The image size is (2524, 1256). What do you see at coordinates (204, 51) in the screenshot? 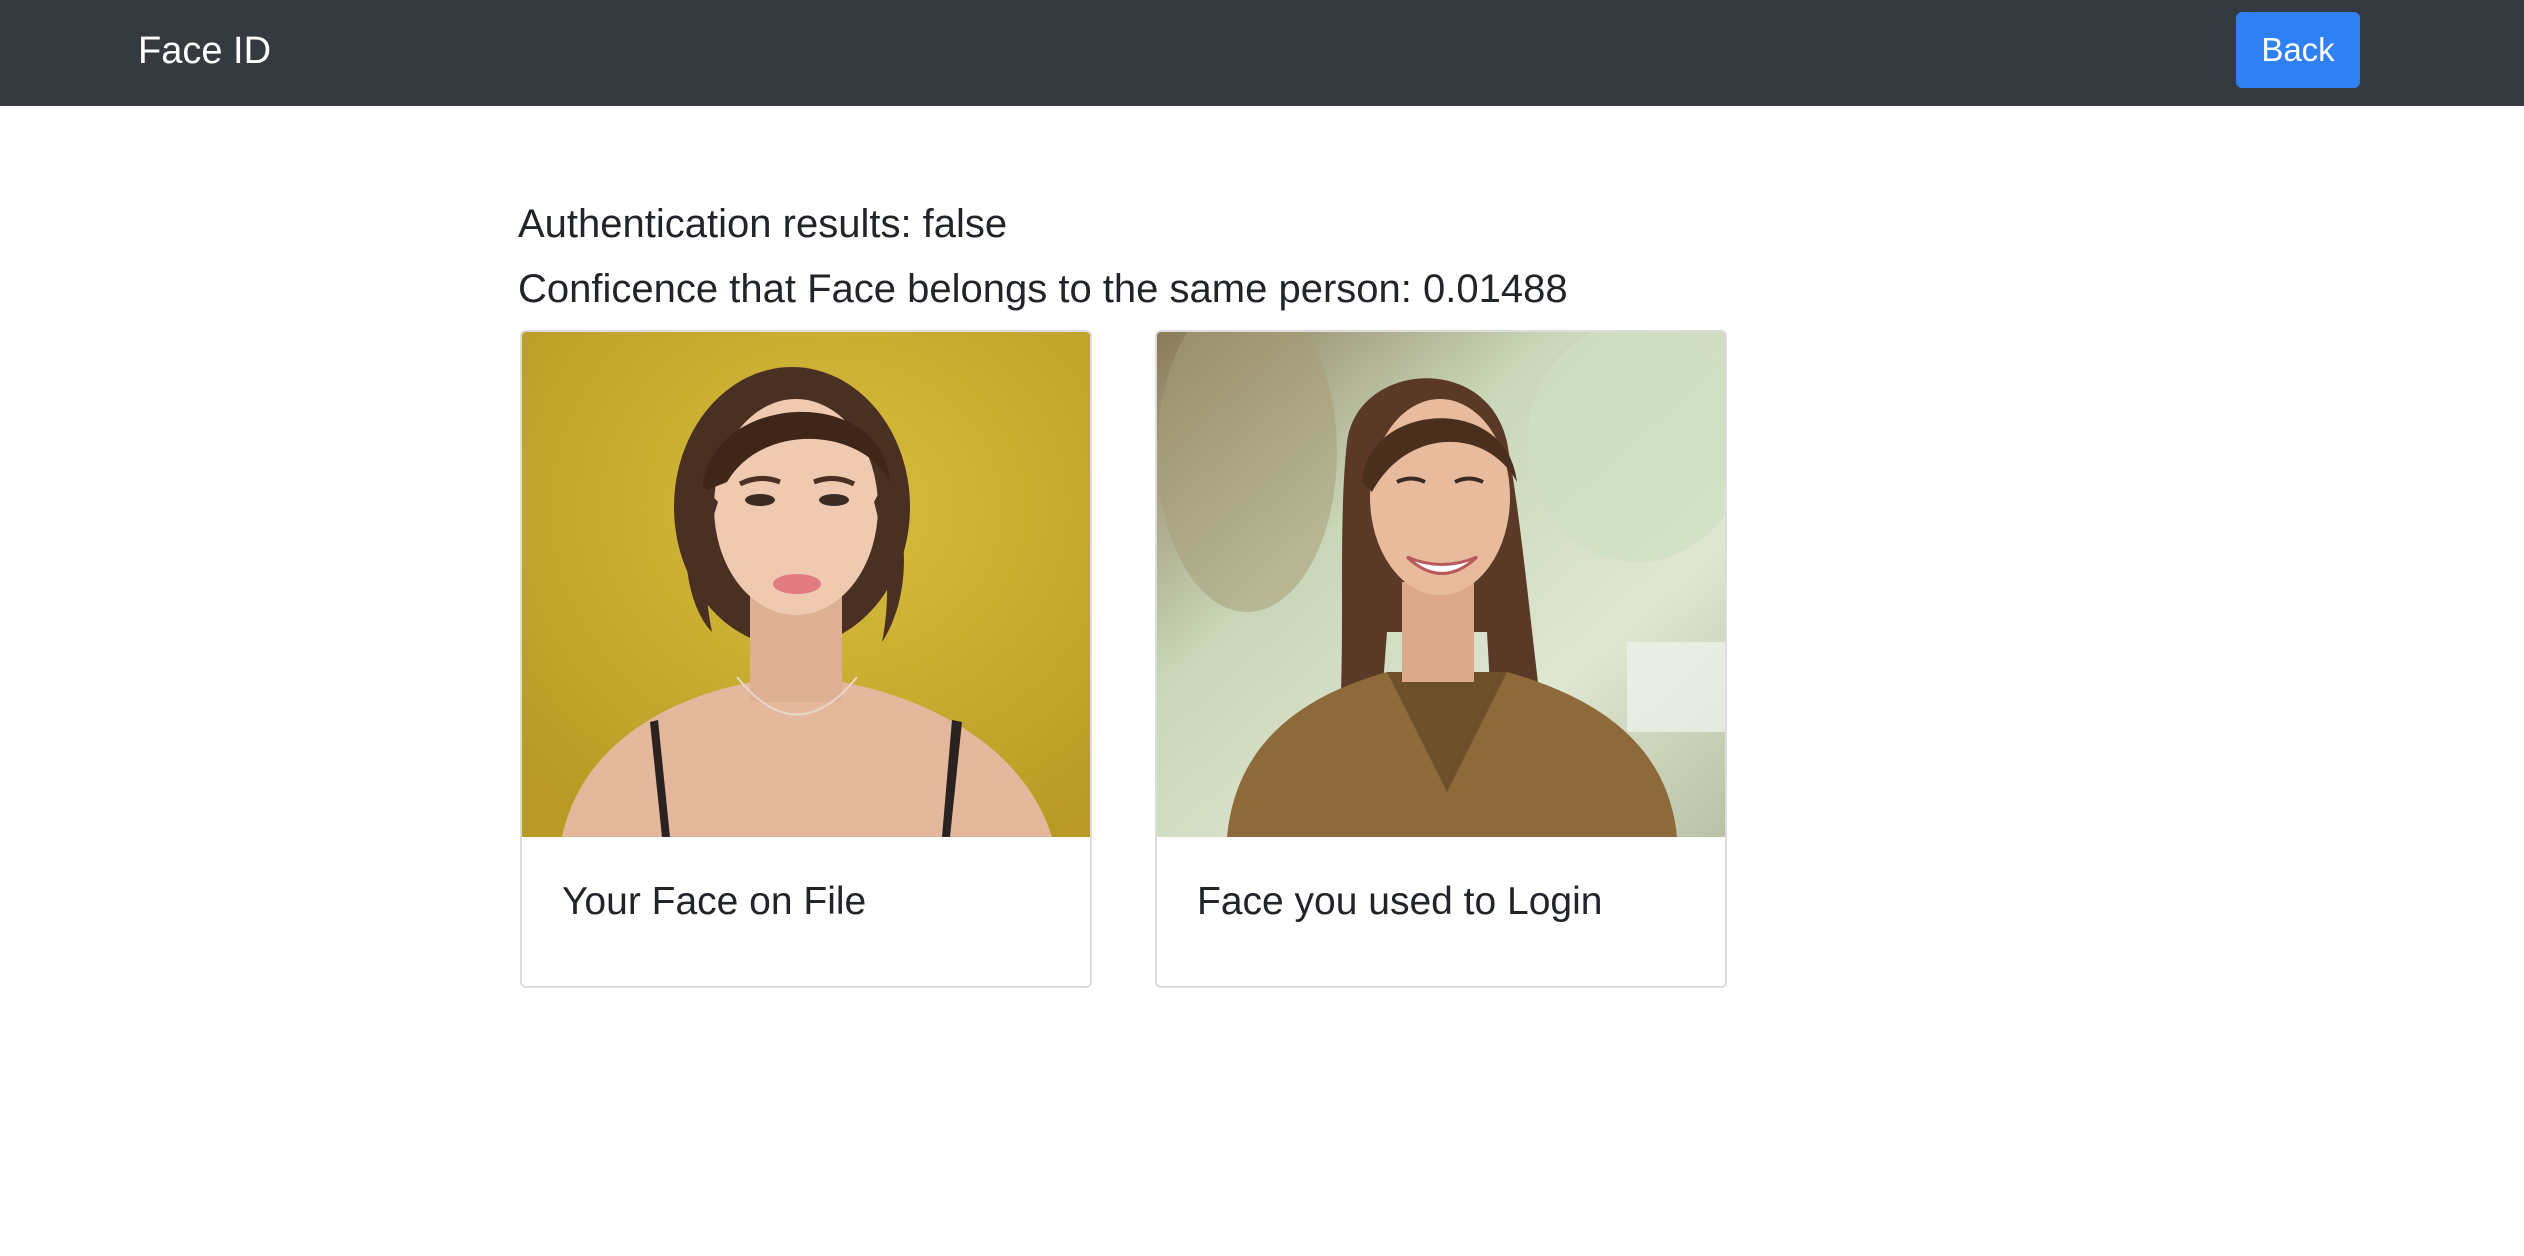
I see `brand-title: Face ID` at bounding box center [204, 51].